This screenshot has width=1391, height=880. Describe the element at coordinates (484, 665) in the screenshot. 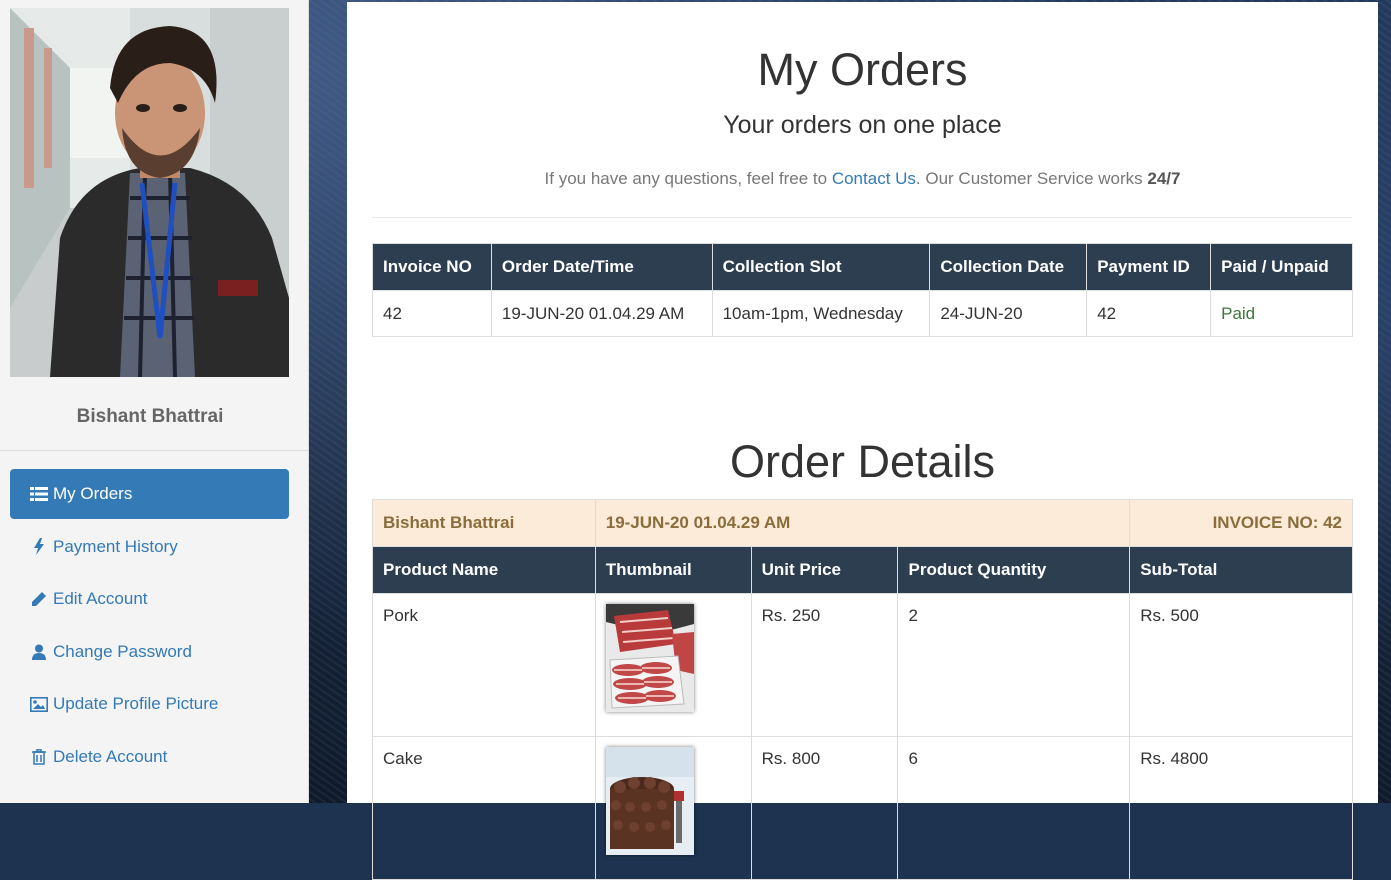

I see `product-name-cell: Pork` at that location.